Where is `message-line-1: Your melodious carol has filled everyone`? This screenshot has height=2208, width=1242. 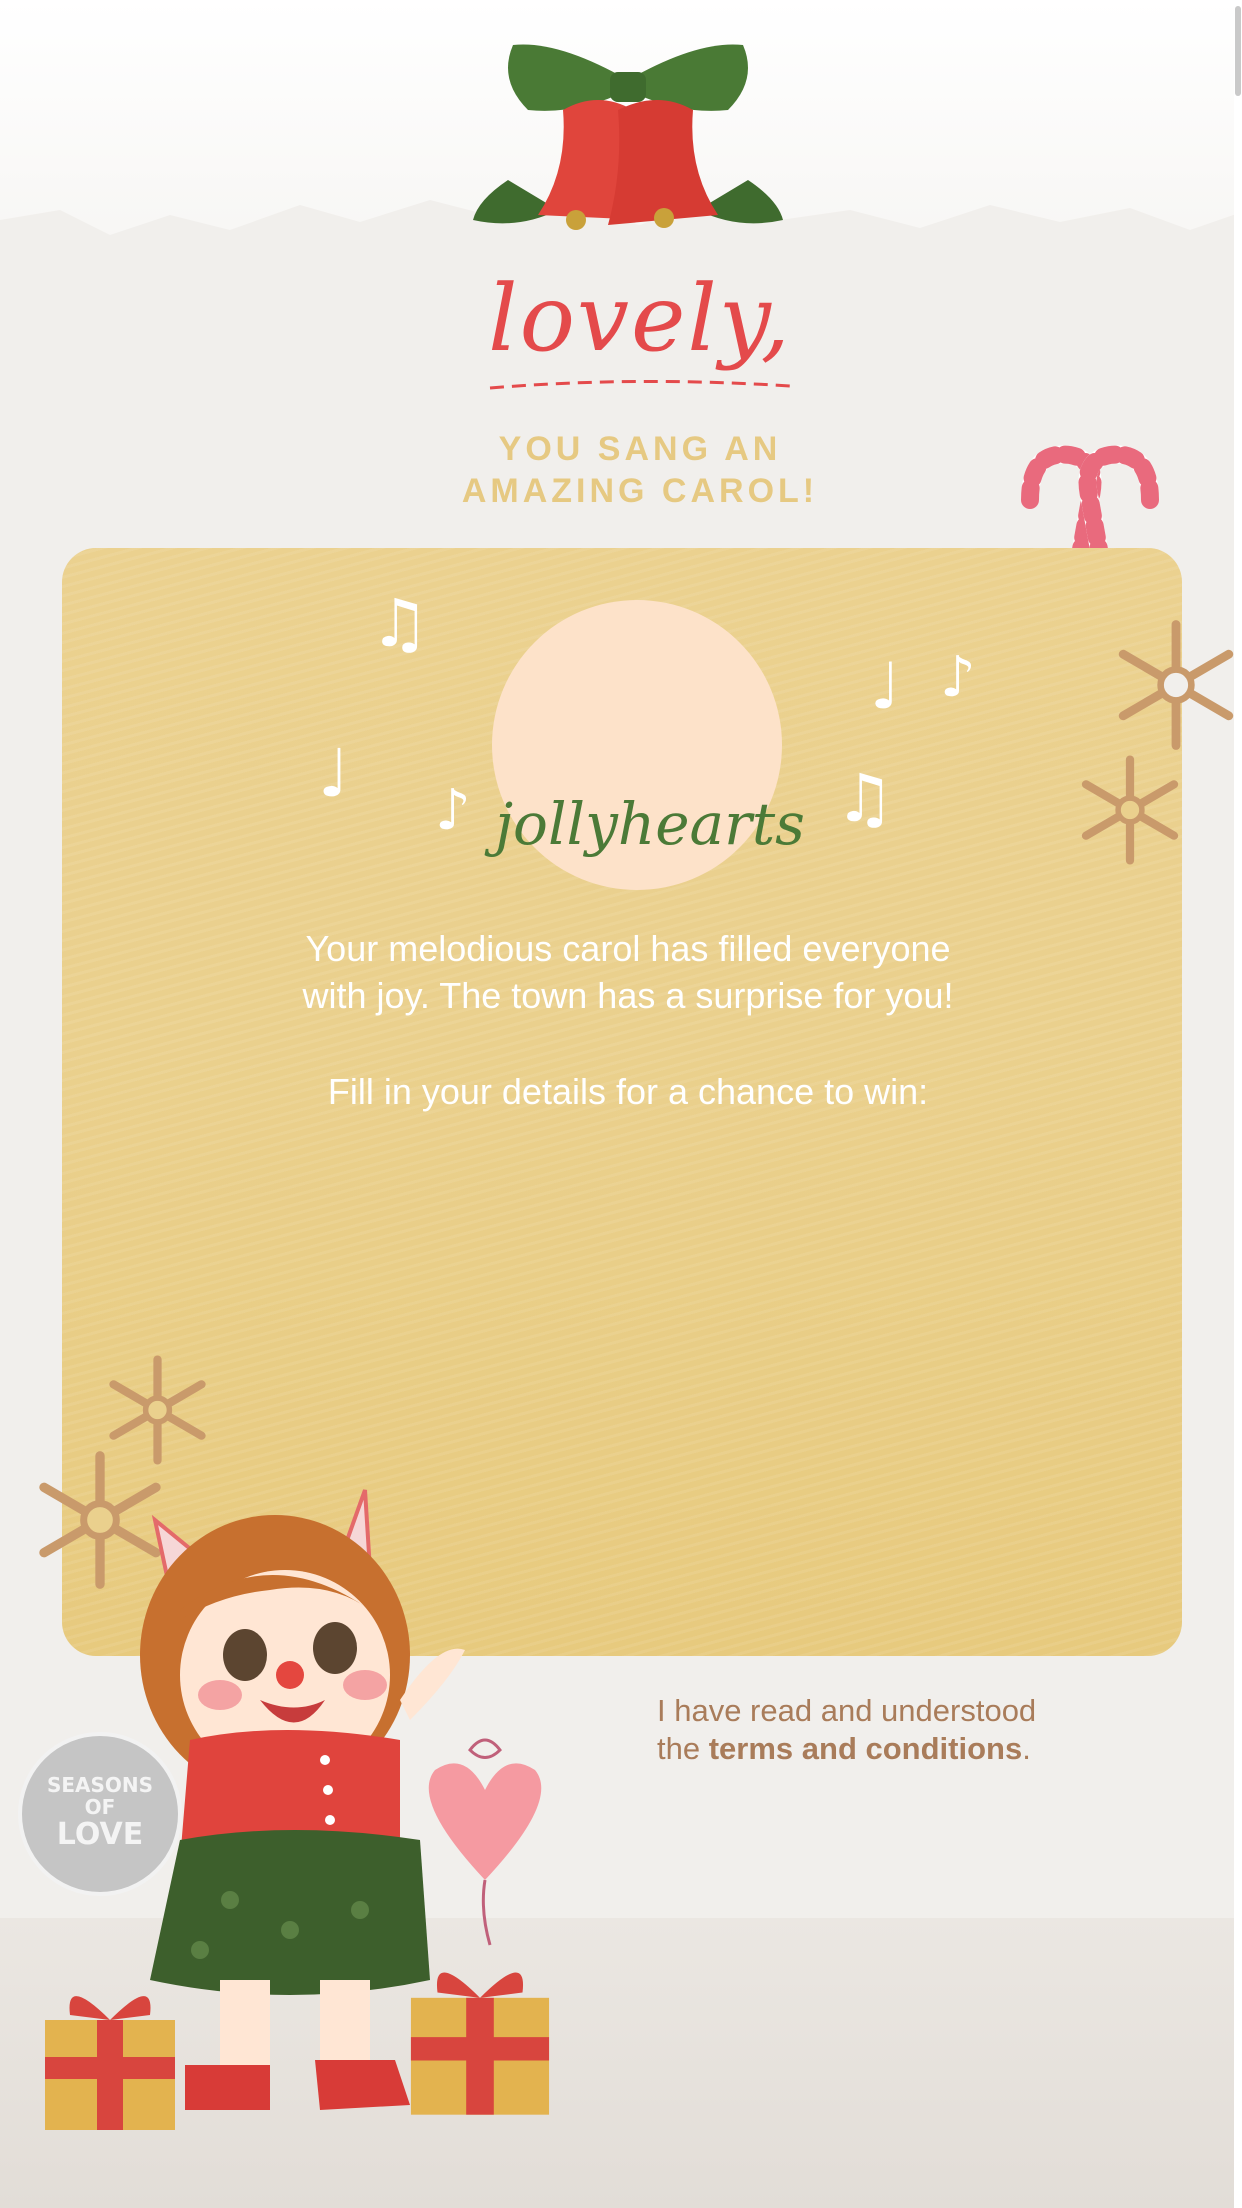
message-line-1: Your melodious carol has filled everyone is located at coordinates (628, 948).